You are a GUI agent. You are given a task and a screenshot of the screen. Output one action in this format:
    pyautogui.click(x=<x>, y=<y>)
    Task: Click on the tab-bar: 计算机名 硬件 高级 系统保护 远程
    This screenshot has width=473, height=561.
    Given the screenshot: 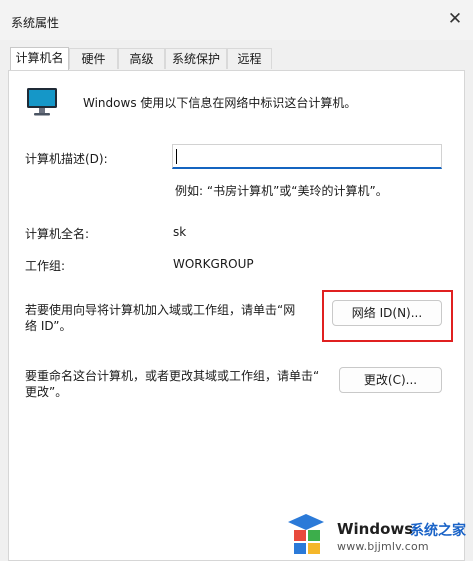 What is the action you would take?
    pyautogui.click(x=236, y=58)
    